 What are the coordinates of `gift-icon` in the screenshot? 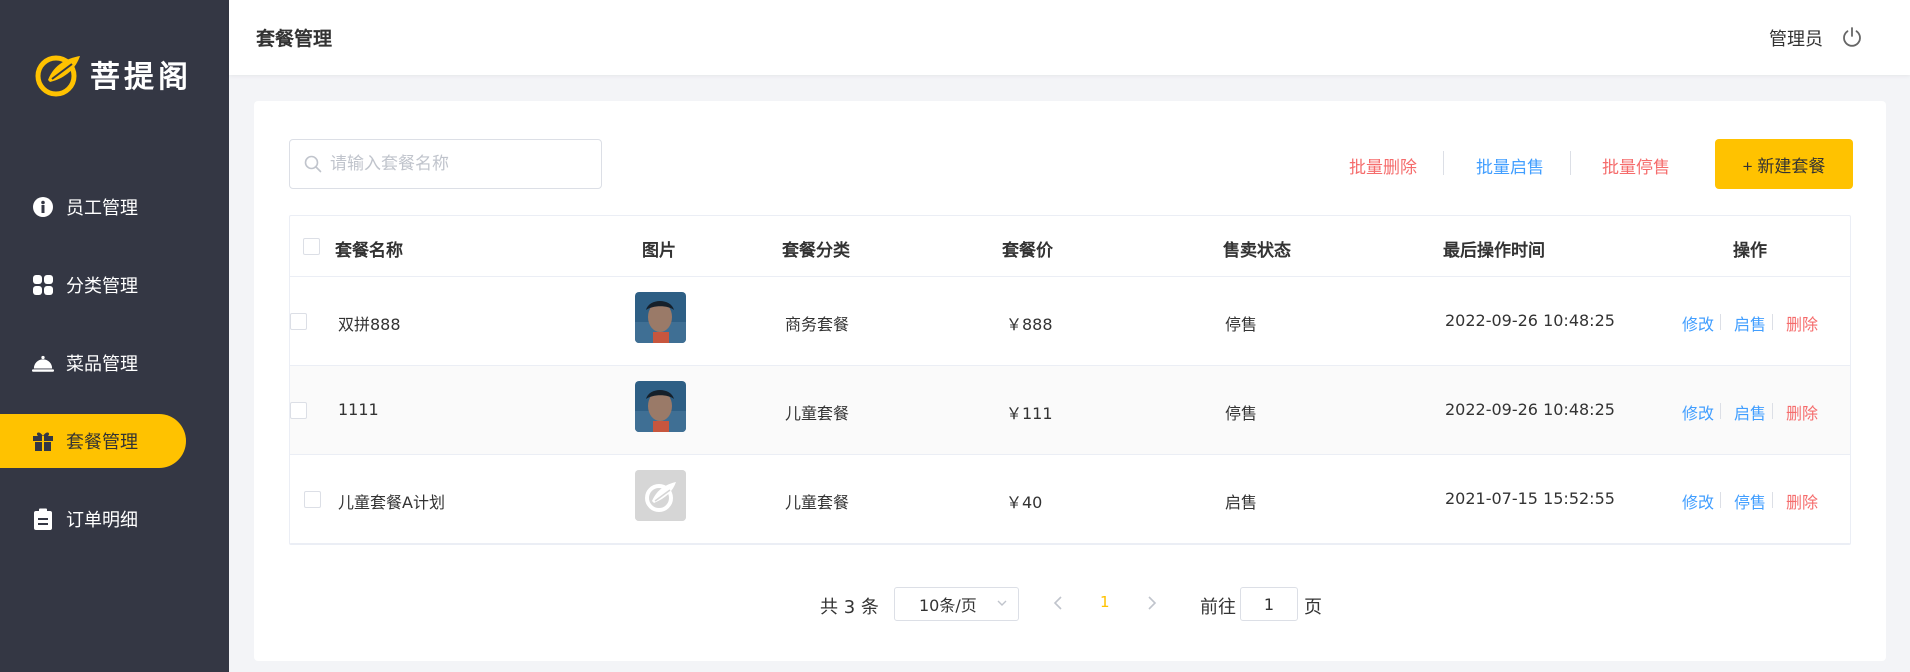 It's located at (43, 441).